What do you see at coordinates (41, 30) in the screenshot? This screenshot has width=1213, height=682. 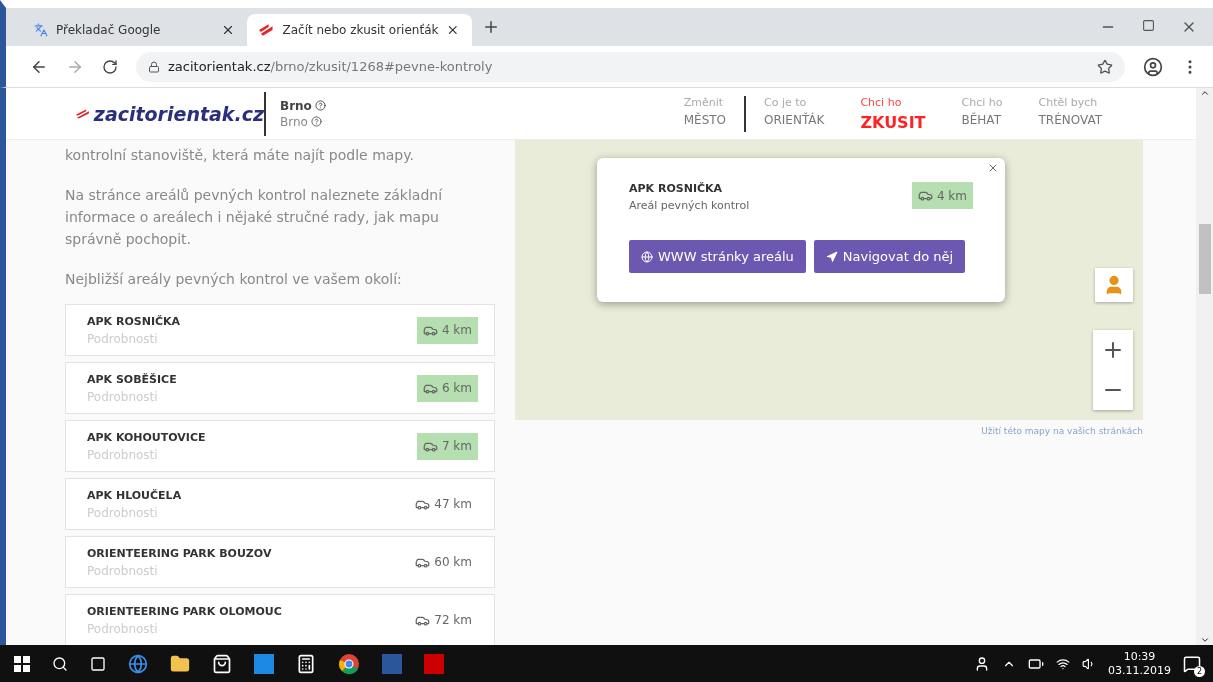 I see `translate-icon` at bounding box center [41, 30].